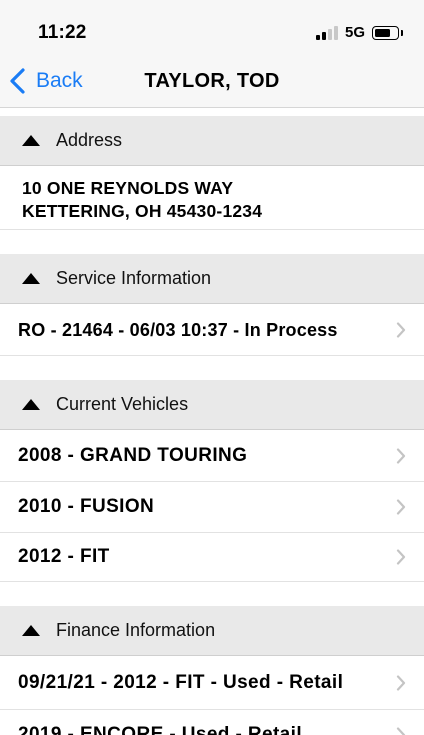 This screenshot has width=424, height=735. What do you see at coordinates (212, 141) in the screenshot?
I see `section-header-address: Address` at bounding box center [212, 141].